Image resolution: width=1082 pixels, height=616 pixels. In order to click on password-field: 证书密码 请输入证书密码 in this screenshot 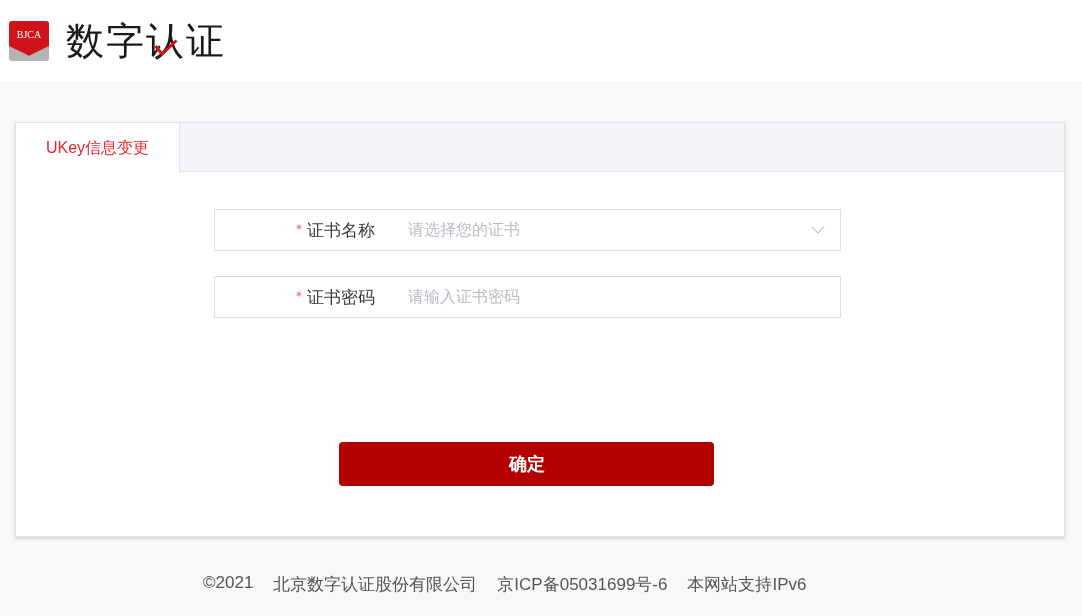, I will do `click(527, 297)`.